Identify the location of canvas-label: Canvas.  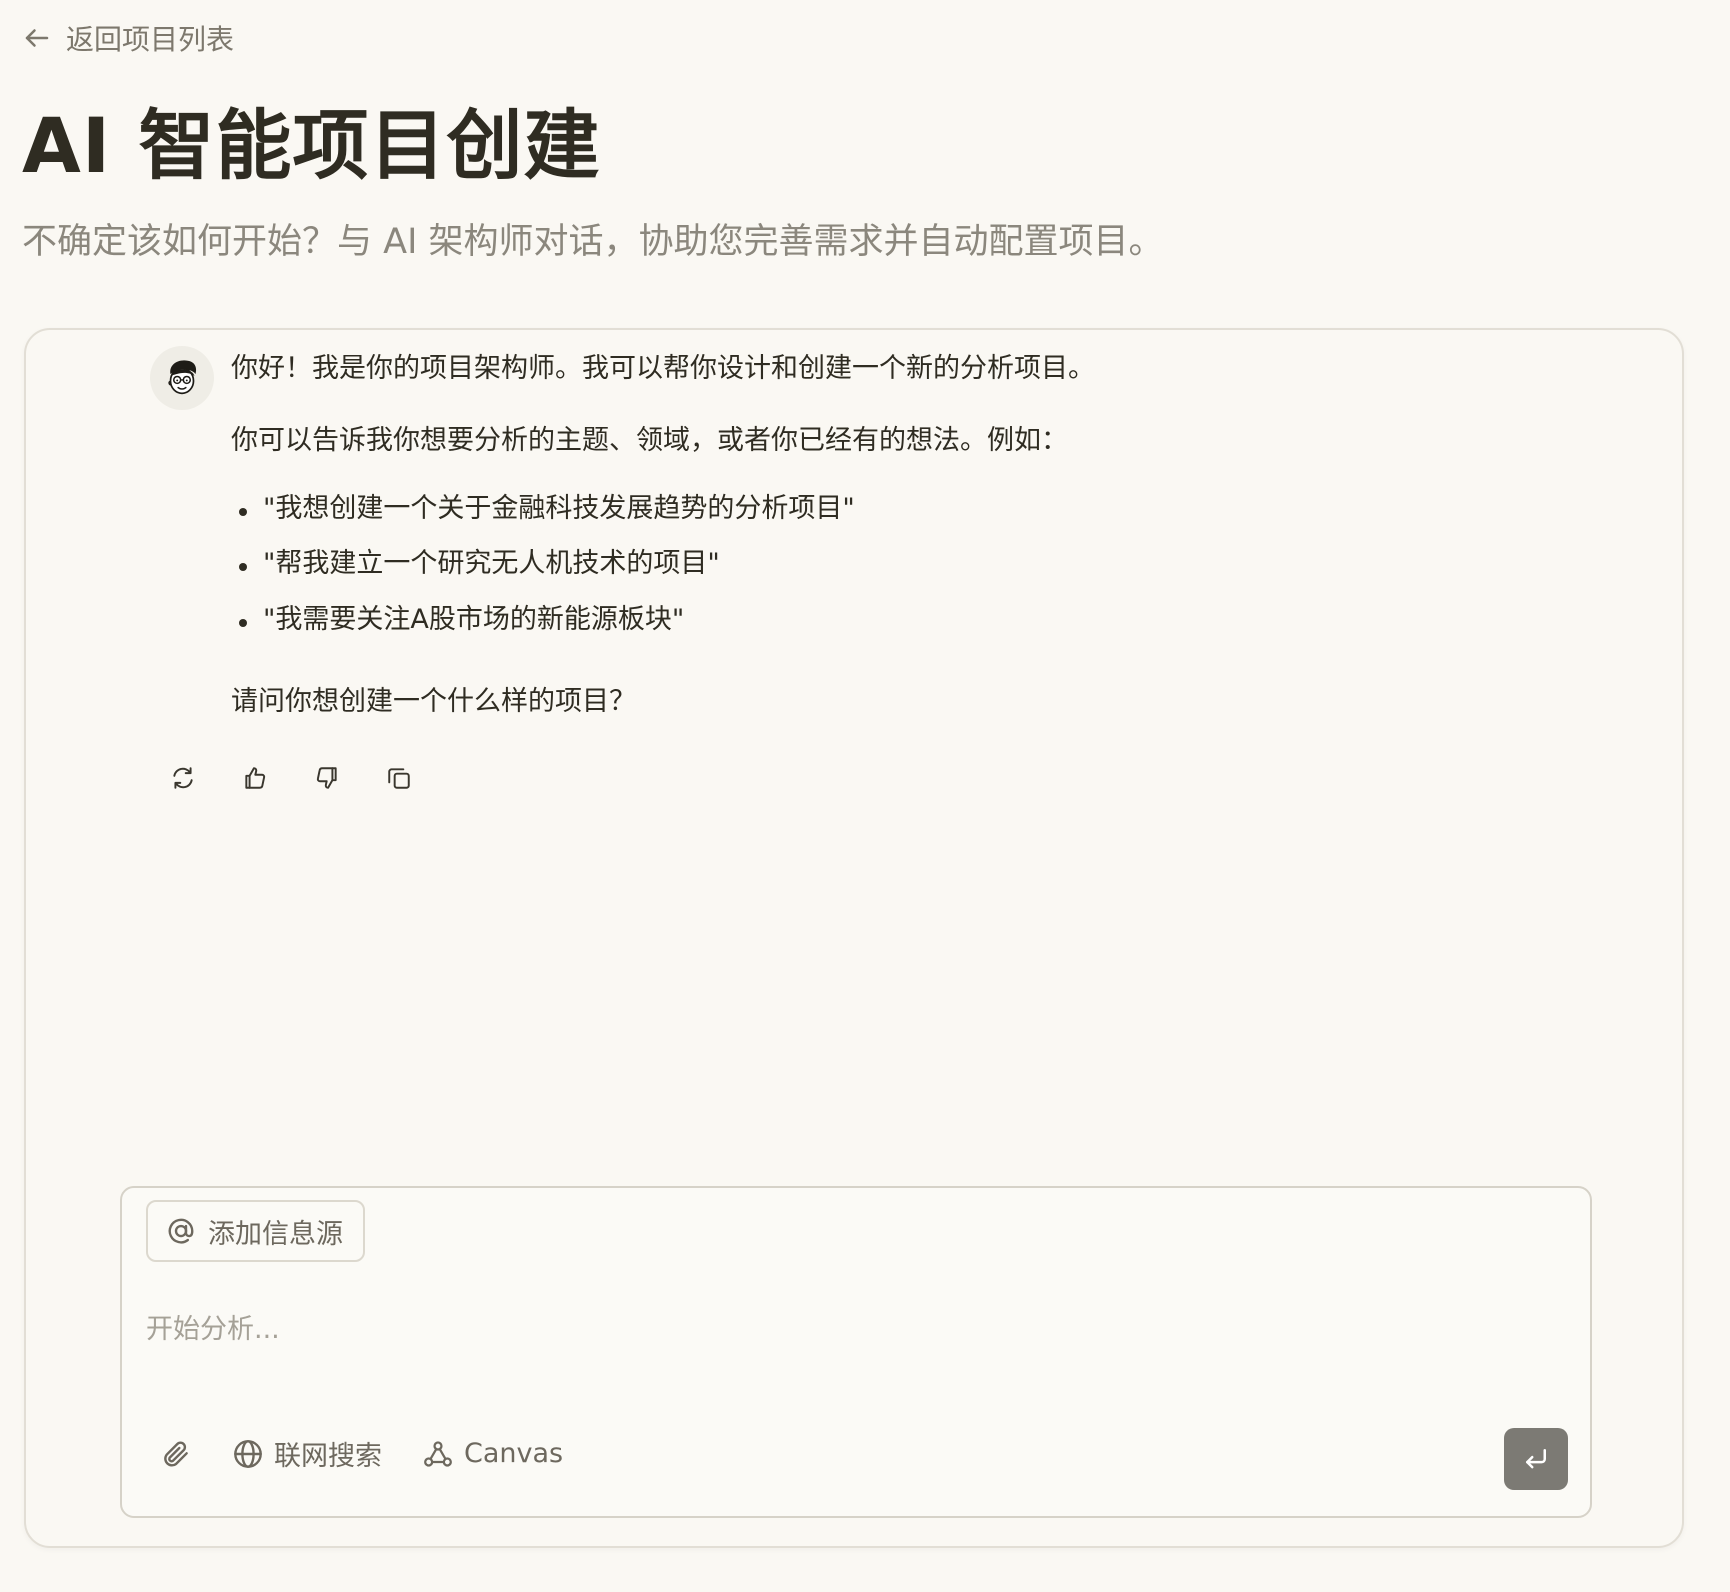
(514, 1453).